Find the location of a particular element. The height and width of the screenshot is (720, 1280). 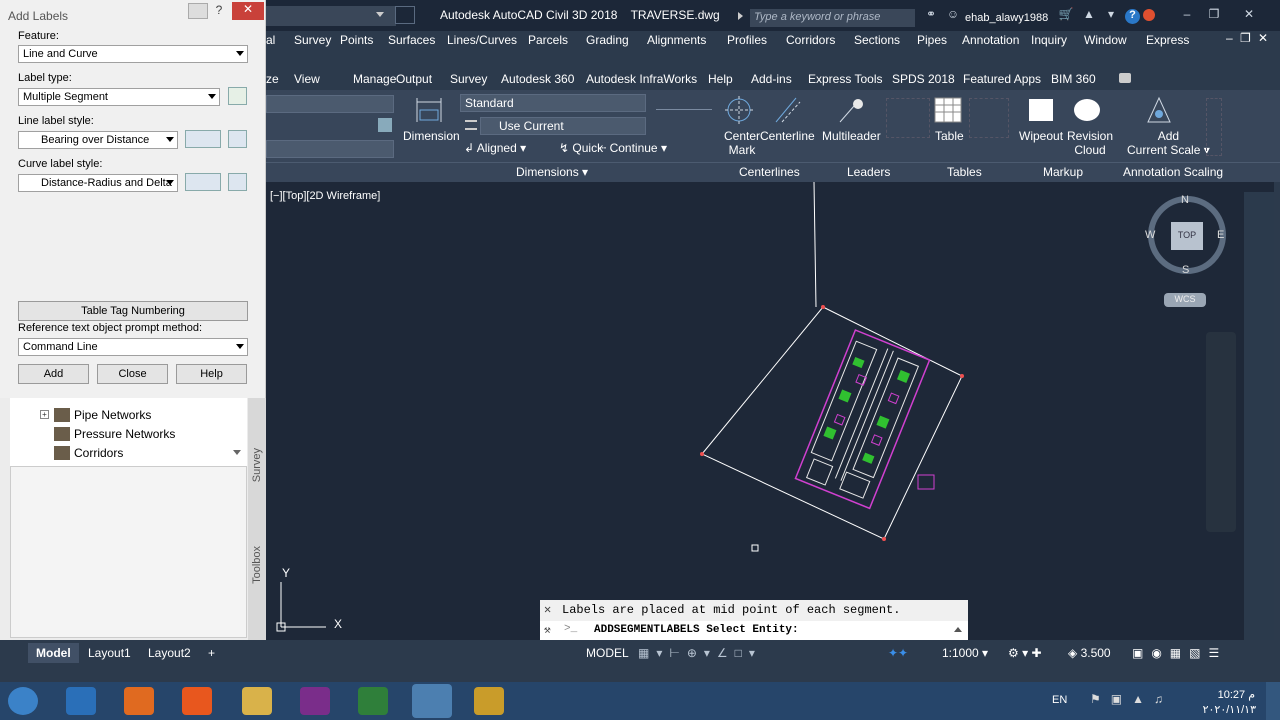

annotation-scale-button: 1:1000 ▾ is located at coordinates (965, 653).